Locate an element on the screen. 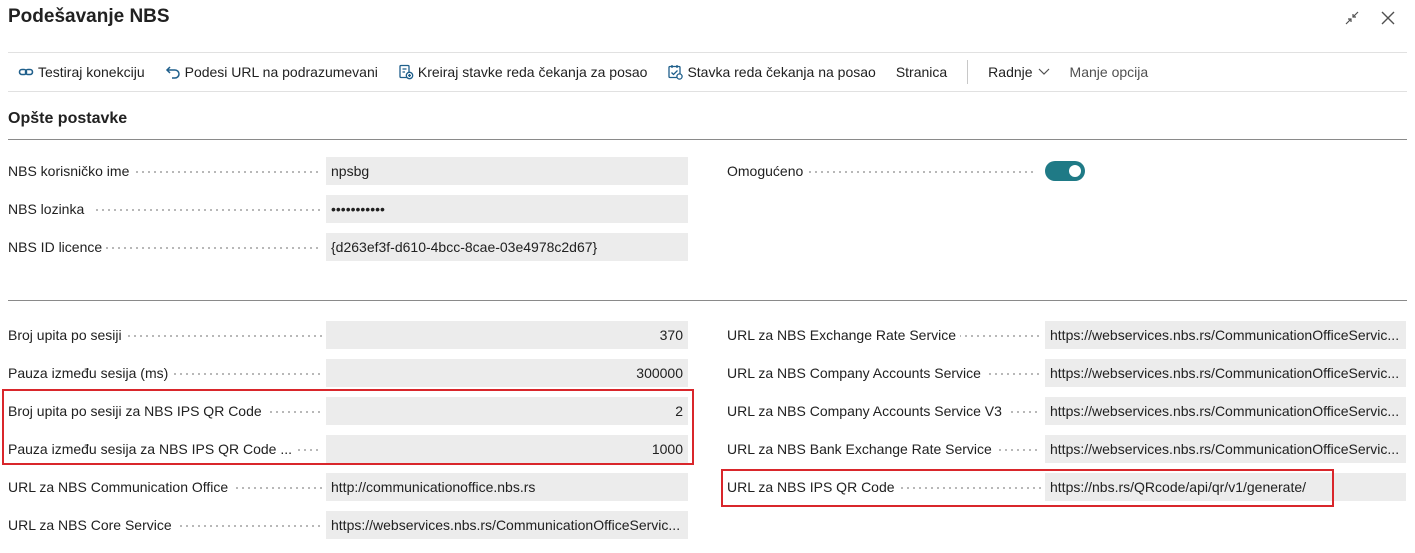 The height and width of the screenshot is (553, 1415). qr-queries-per-session-input: 2 is located at coordinates (507, 411).